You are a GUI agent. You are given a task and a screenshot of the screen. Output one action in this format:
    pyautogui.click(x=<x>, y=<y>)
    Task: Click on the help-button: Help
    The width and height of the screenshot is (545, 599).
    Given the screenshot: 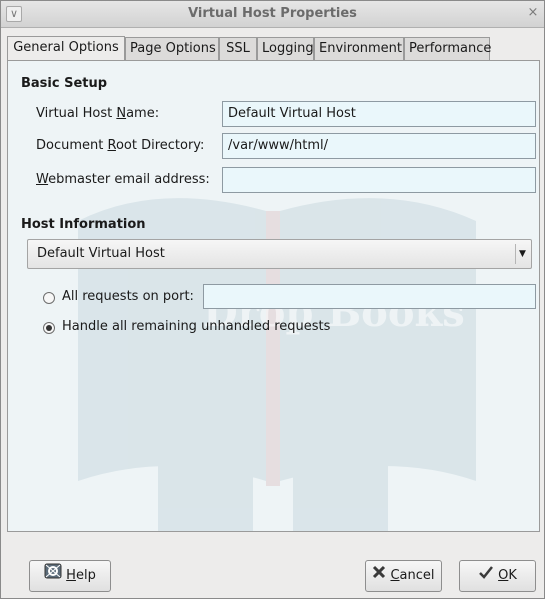 What is the action you would take?
    pyautogui.click(x=70, y=576)
    